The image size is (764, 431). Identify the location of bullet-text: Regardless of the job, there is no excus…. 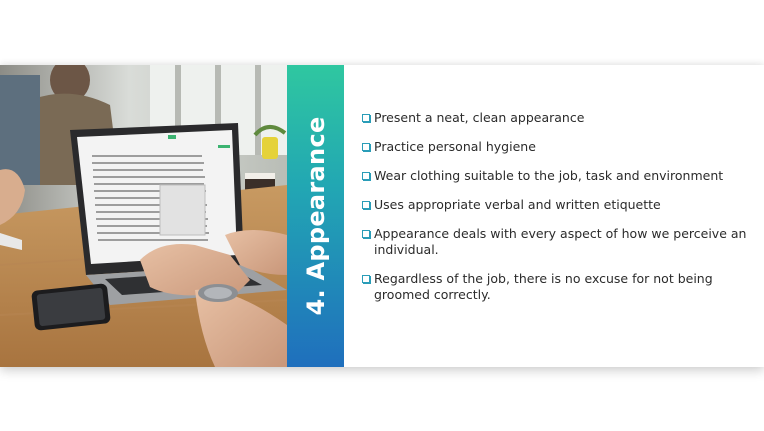
(543, 286).